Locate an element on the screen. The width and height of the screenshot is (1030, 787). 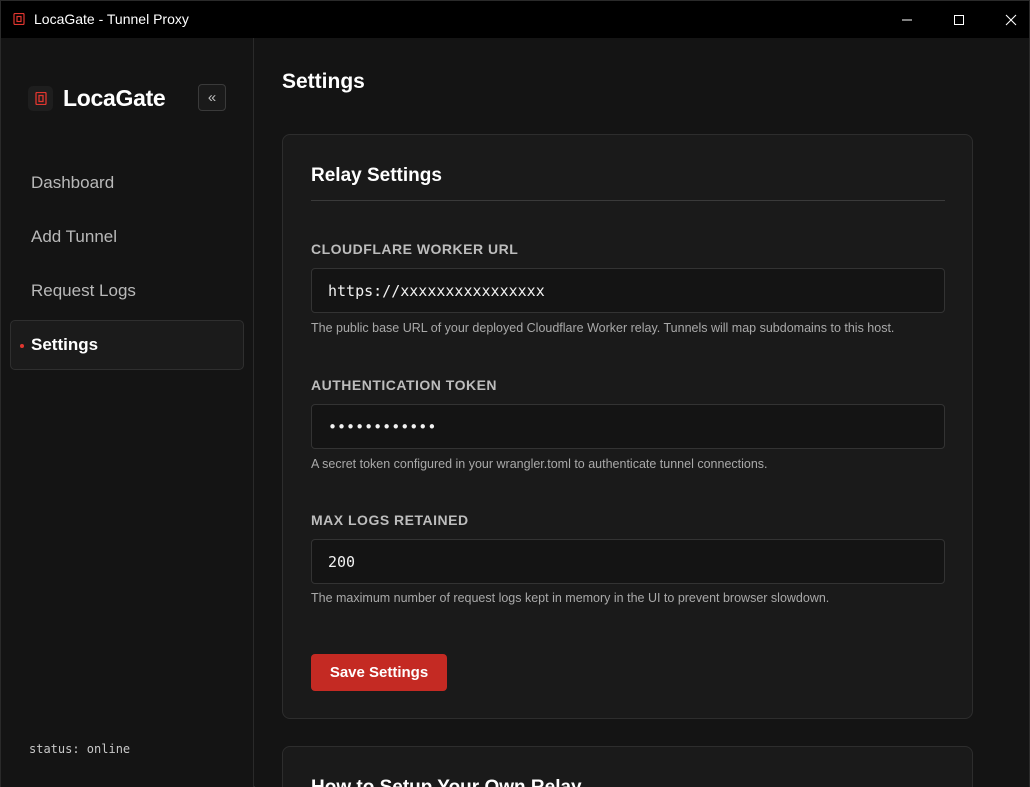
window-title: LocaGate - Tunnel Proxy is located at coordinates (111, 19).